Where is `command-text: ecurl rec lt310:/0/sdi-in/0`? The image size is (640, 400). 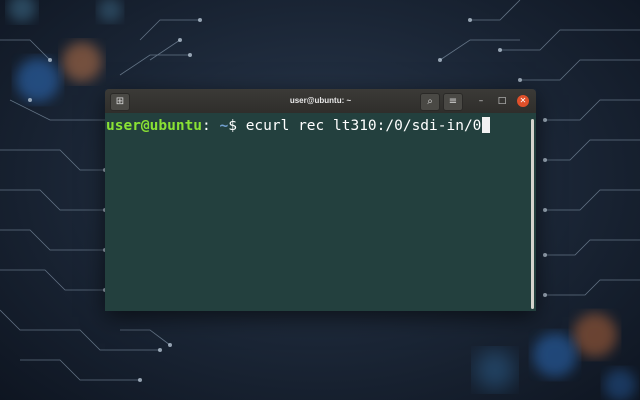 command-text: ecurl rec lt310:/0/sdi-in/0 is located at coordinates (363, 126).